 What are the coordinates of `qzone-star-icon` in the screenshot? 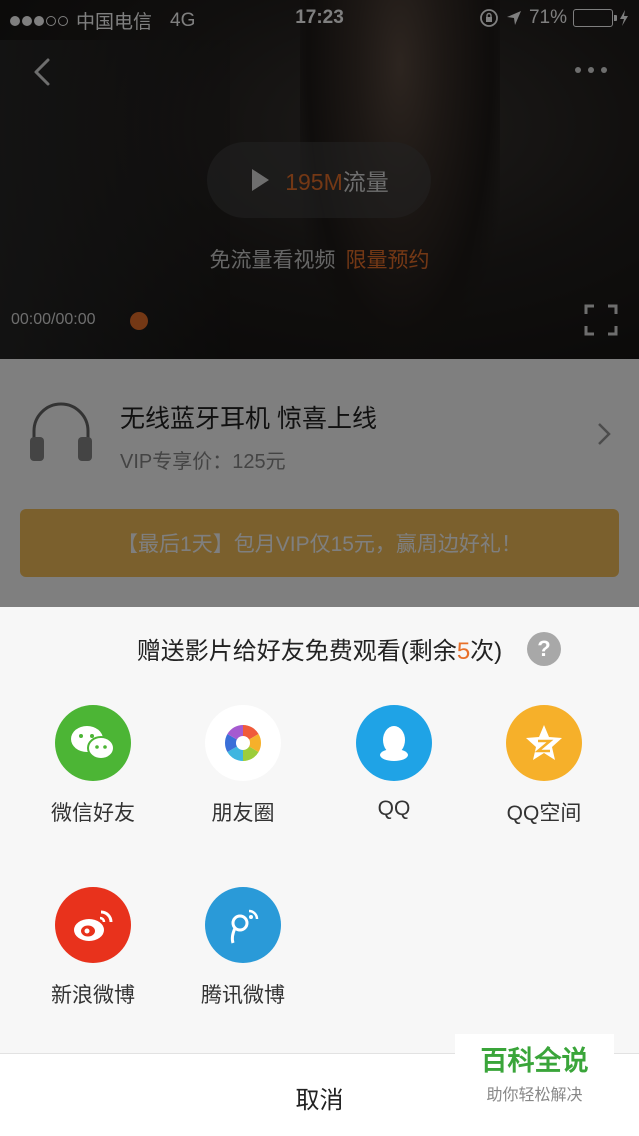 It's located at (544, 743).